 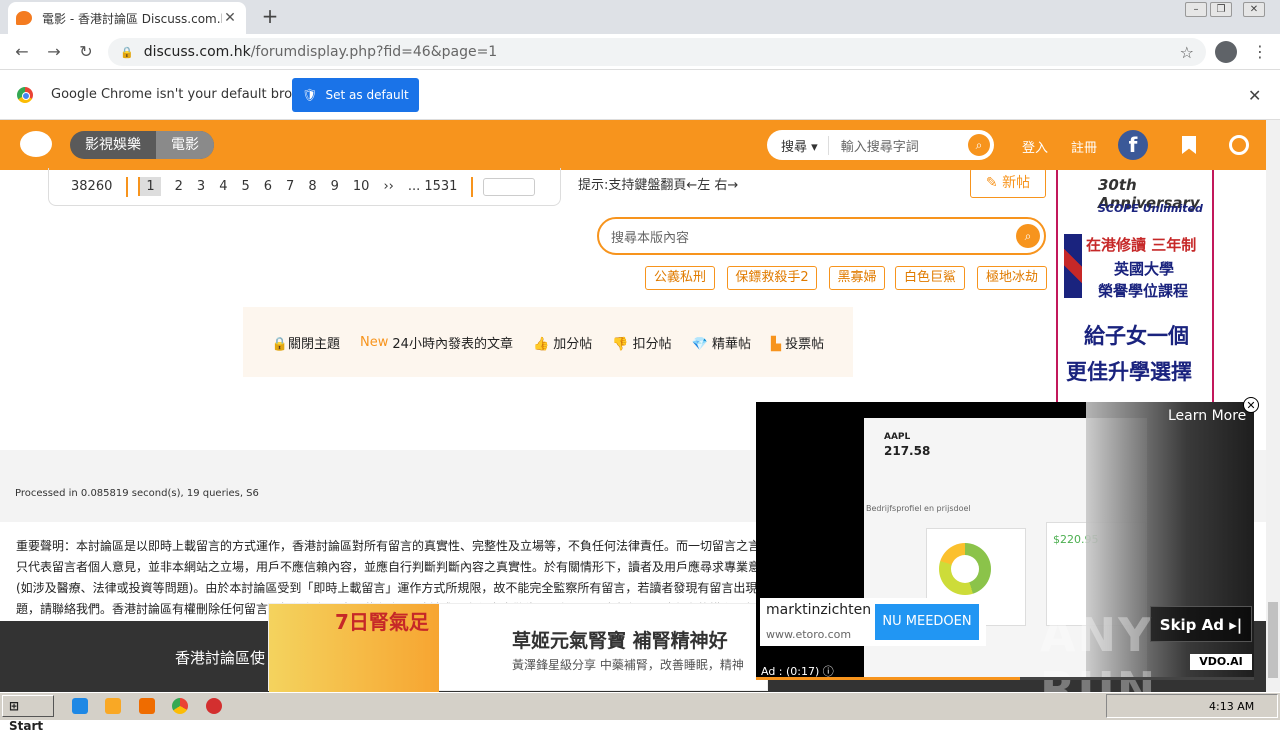 I want to click on discuss-logo-icon, so click(x=36, y=144).